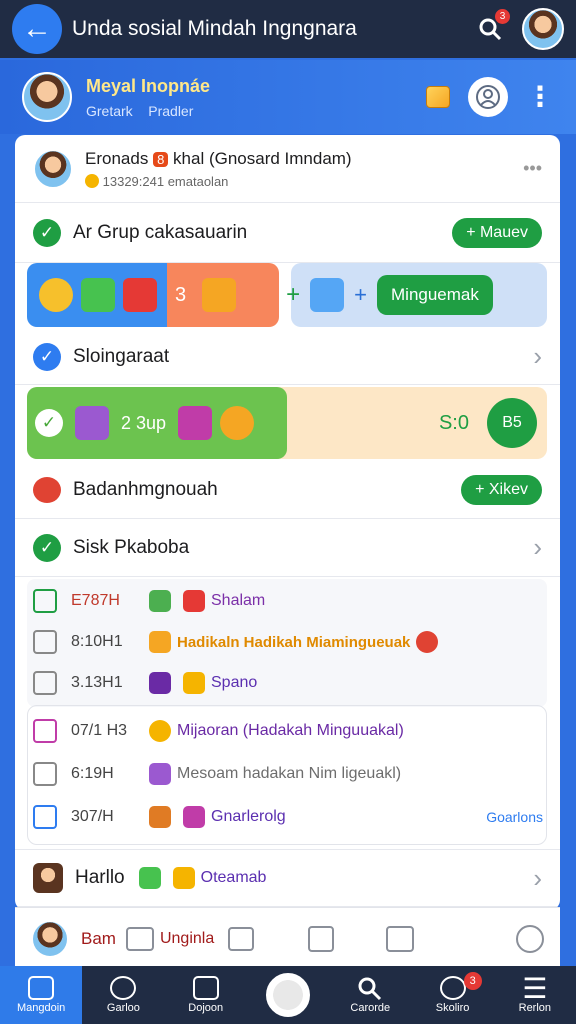 This screenshot has height=1024, width=576. Describe the element at coordinates (139, 938) in the screenshot. I see `image-icon` at that location.